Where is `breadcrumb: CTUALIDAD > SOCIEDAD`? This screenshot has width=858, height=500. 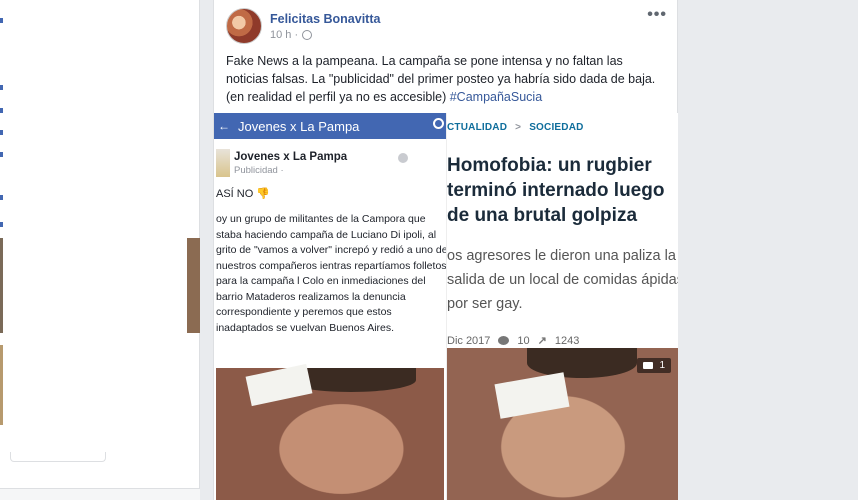 breadcrumb: CTUALIDAD > SOCIEDAD is located at coordinates (562, 127).